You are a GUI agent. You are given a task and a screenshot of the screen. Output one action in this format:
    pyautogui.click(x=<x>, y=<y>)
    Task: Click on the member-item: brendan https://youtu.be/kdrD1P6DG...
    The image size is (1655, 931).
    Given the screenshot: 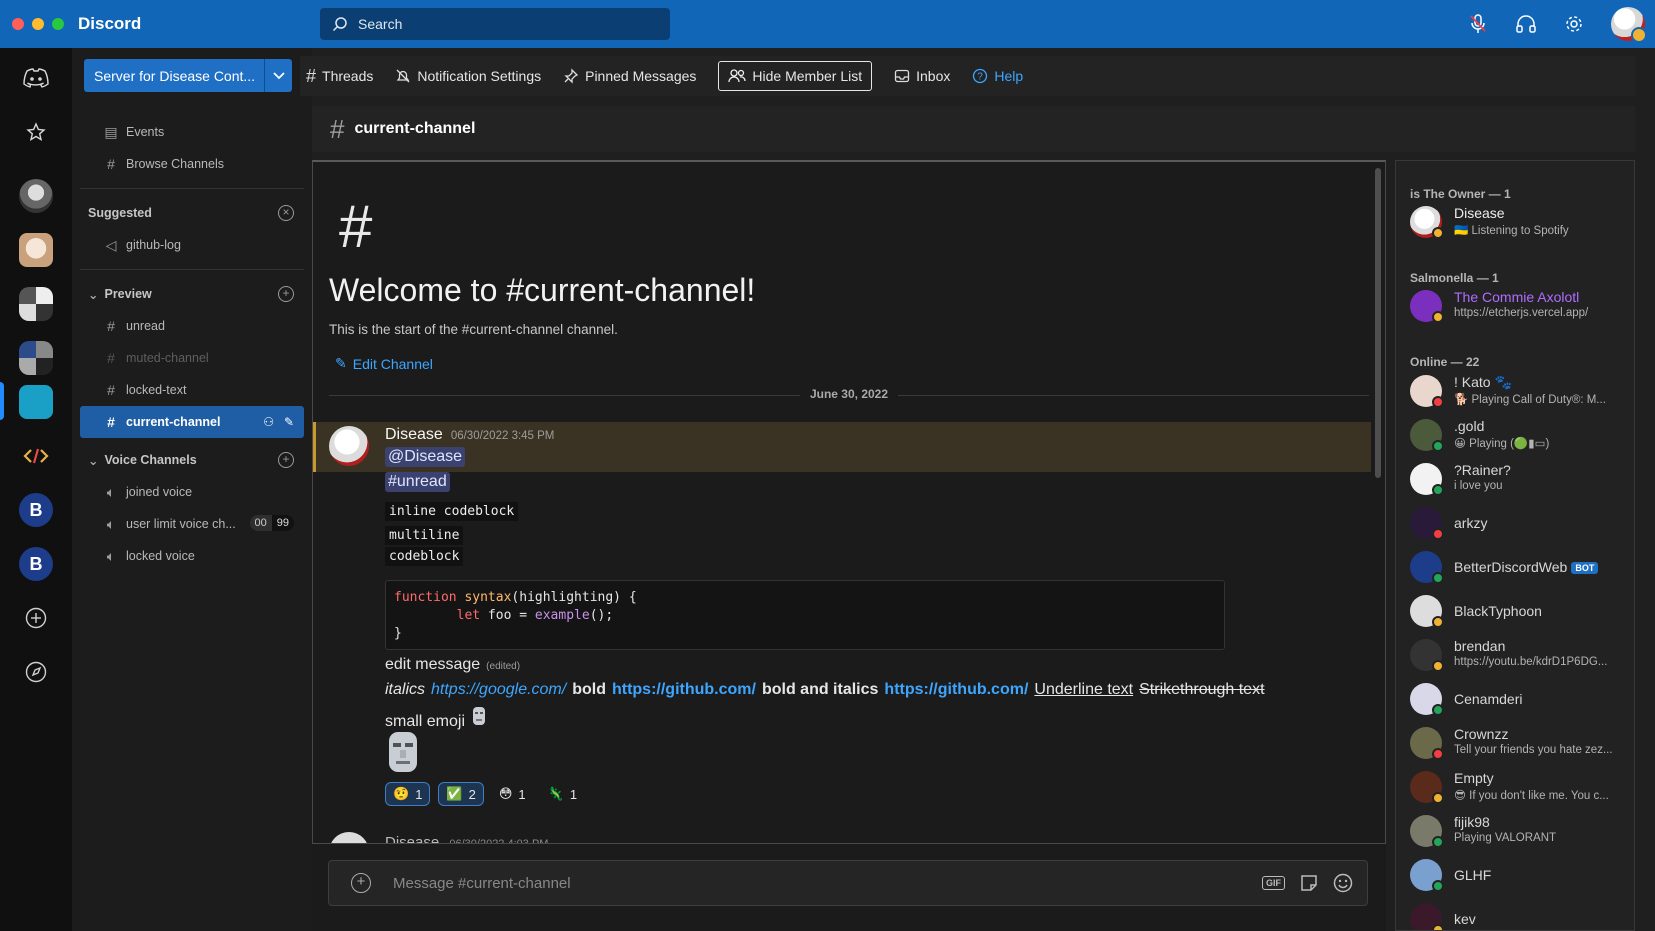 What is the action you would take?
    pyautogui.click(x=1520, y=655)
    